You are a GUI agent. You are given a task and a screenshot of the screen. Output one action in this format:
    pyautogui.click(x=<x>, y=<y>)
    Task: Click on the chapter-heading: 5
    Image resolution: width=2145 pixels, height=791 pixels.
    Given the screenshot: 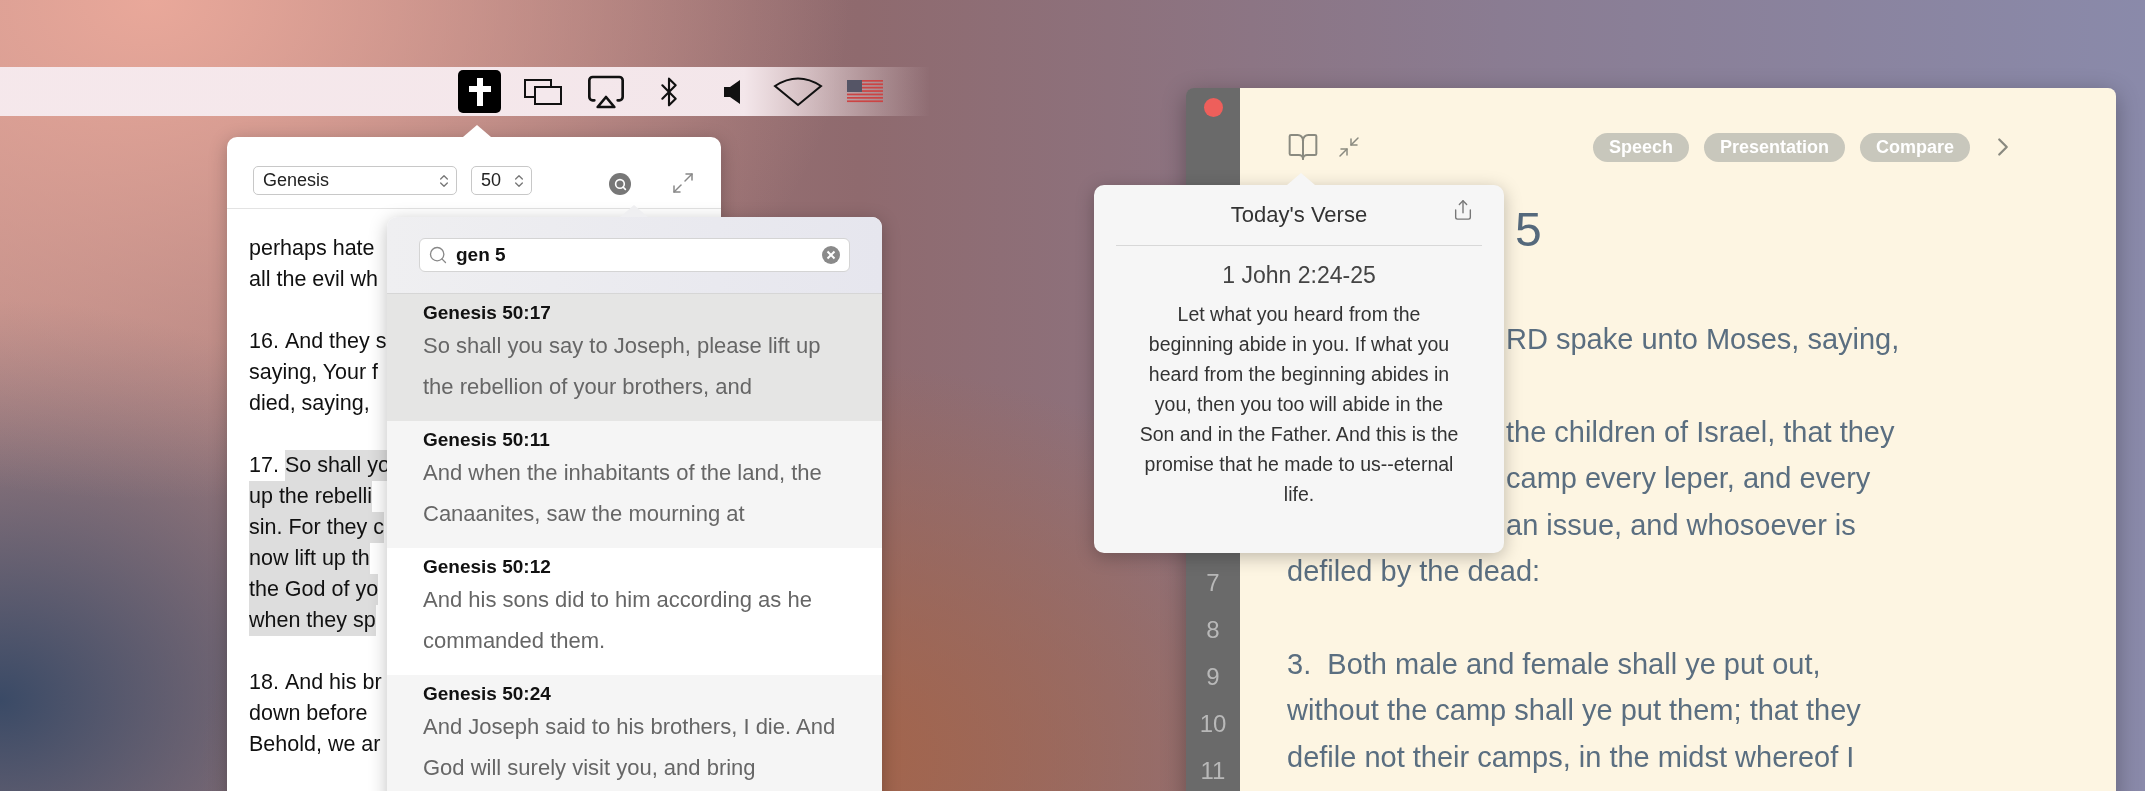 What is the action you would take?
    pyautogui.click(x=1528, y=230)
    